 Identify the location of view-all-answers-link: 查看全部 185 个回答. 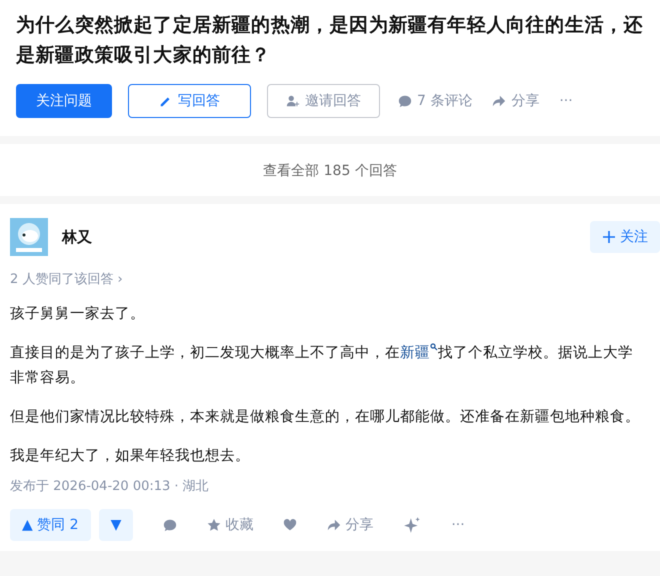
(330, 171).